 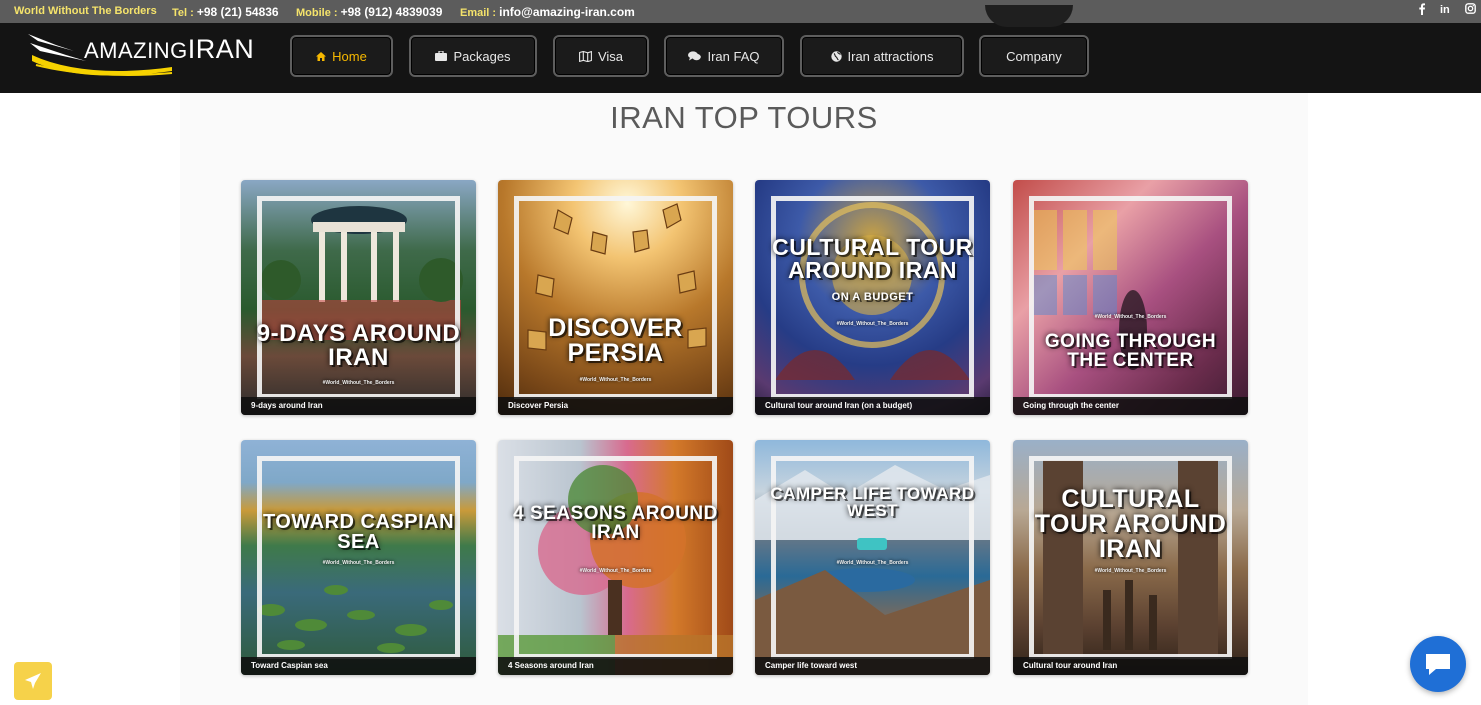 I want to click on nav-faq-label: Iran FAQ, so click(x=733, y=56).